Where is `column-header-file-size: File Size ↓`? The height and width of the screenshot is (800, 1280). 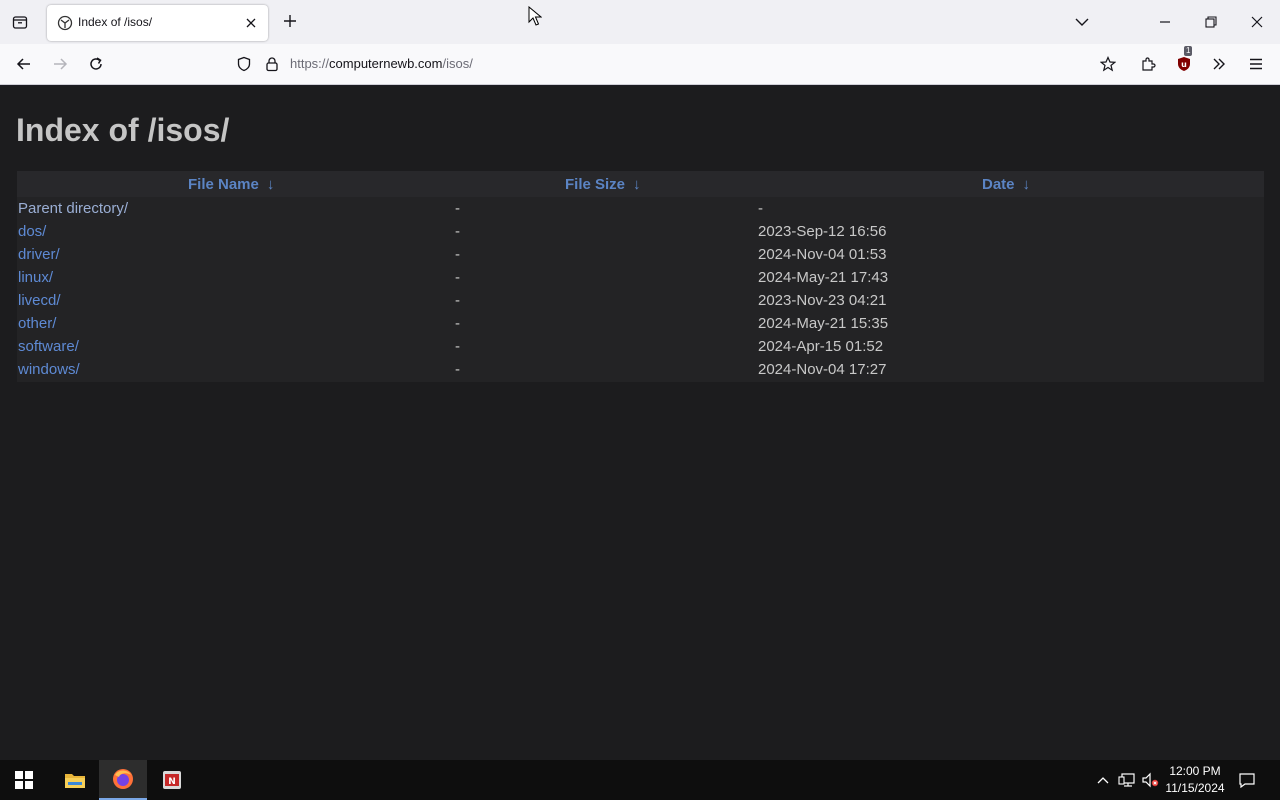
column-header-file-size: File Size ↓ is located at coordinates (603, 184).